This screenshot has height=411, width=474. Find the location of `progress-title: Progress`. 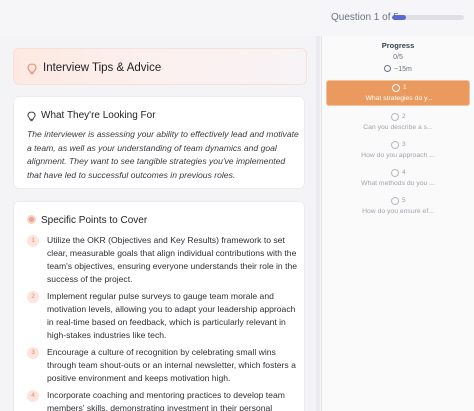

progress-title: Progress is located at coordinates (398, 45).